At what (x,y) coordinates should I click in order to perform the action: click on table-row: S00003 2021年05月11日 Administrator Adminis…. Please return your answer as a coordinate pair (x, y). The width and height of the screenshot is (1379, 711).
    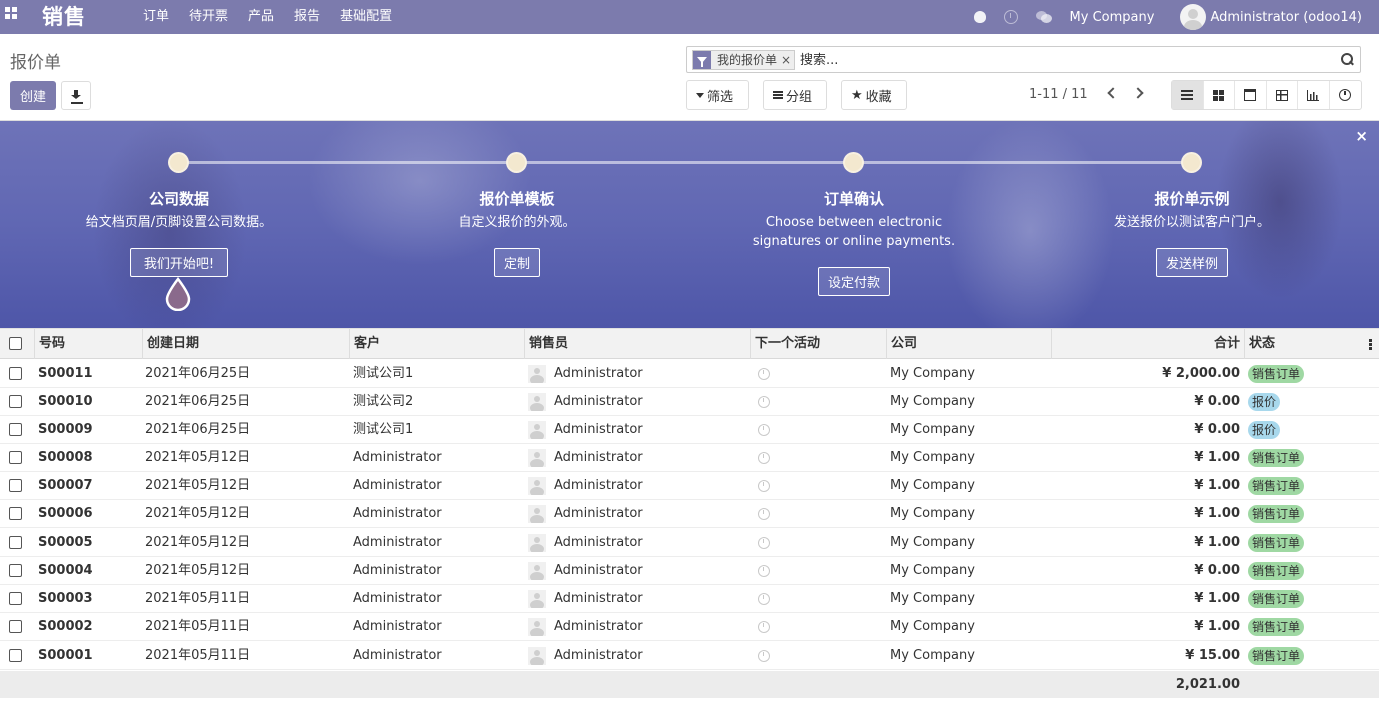
    Looking at the image, I should click on (689, 599).